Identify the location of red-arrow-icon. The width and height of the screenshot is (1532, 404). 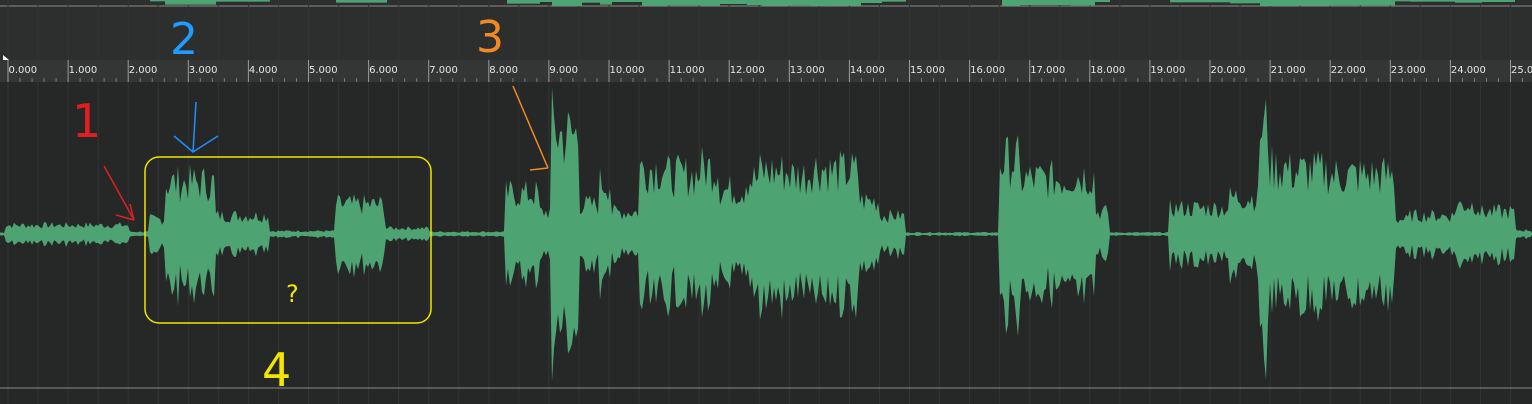
(119, 193).